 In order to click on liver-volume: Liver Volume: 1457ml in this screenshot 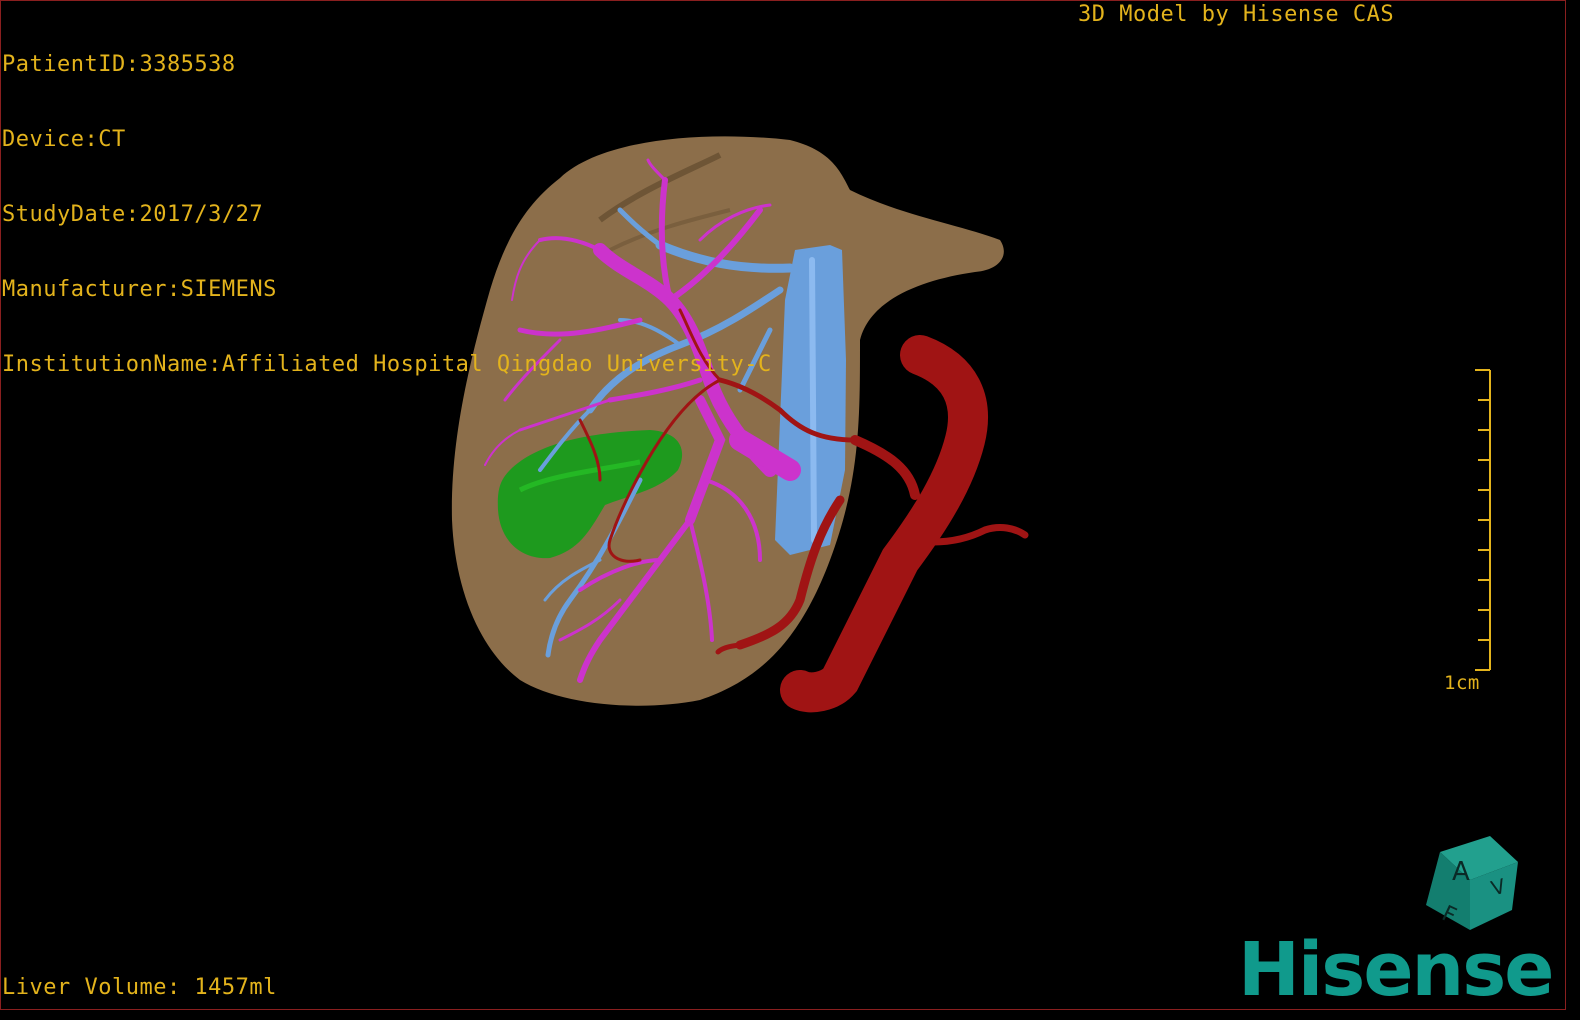, I will do `click(139, 987)`.